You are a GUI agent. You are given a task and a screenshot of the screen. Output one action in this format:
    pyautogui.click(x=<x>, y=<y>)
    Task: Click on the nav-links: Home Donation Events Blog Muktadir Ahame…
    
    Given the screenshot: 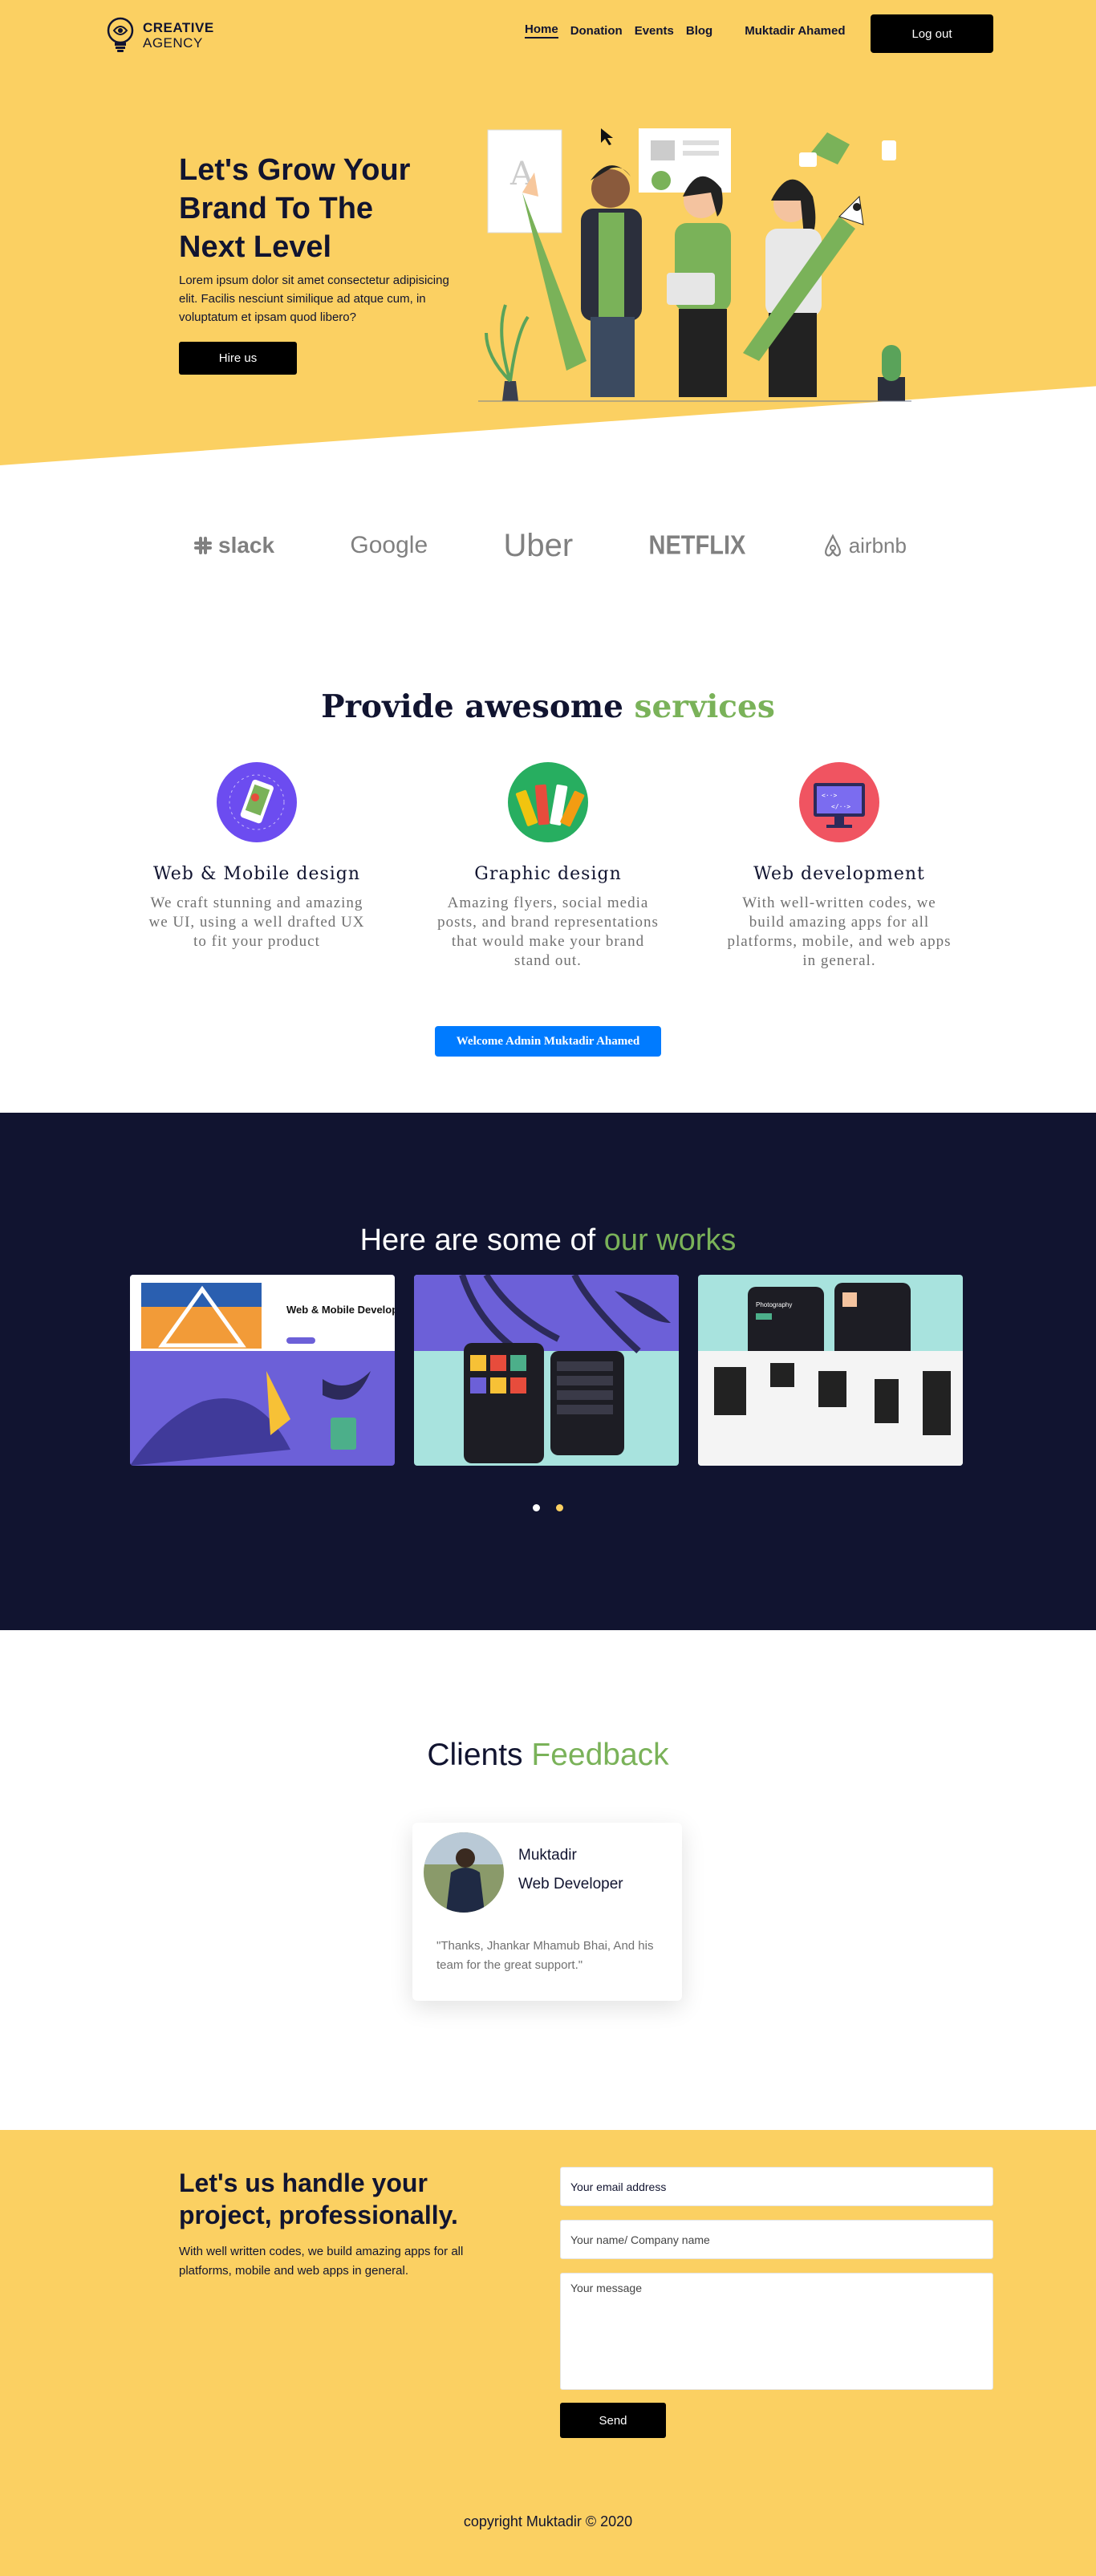 What is the action you would take?
    pyautogui.click(x=685, y=30)
    